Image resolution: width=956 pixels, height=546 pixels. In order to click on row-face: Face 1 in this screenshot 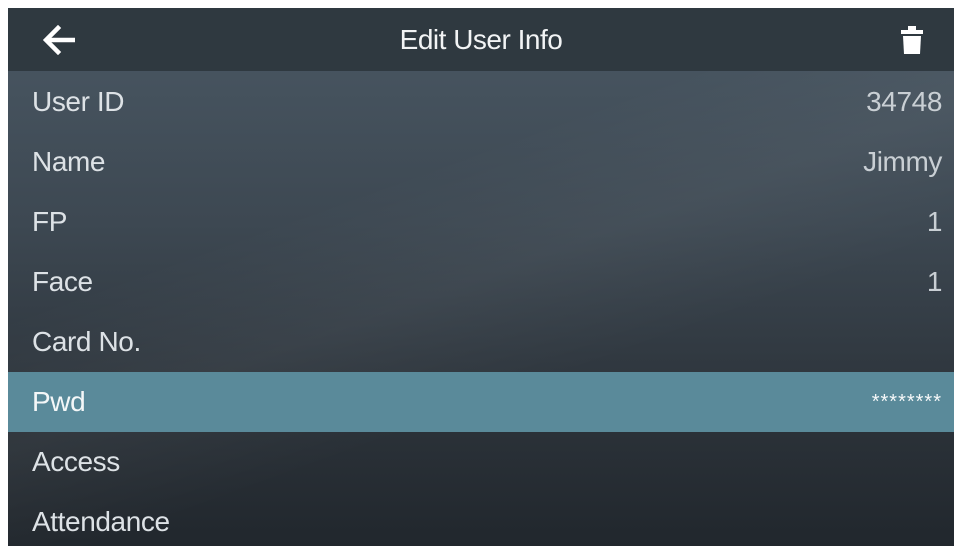, I will do `click(481, 282)`.